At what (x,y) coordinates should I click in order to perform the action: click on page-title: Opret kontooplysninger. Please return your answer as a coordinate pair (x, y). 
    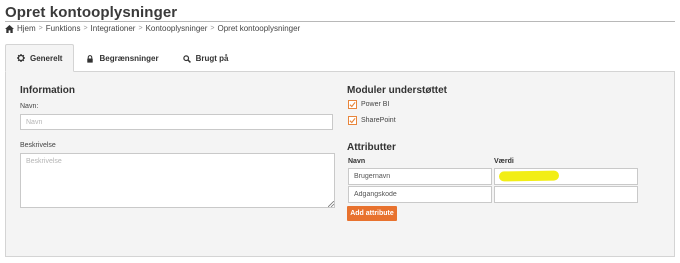
    Looking at the image, I should click on (91, 12).